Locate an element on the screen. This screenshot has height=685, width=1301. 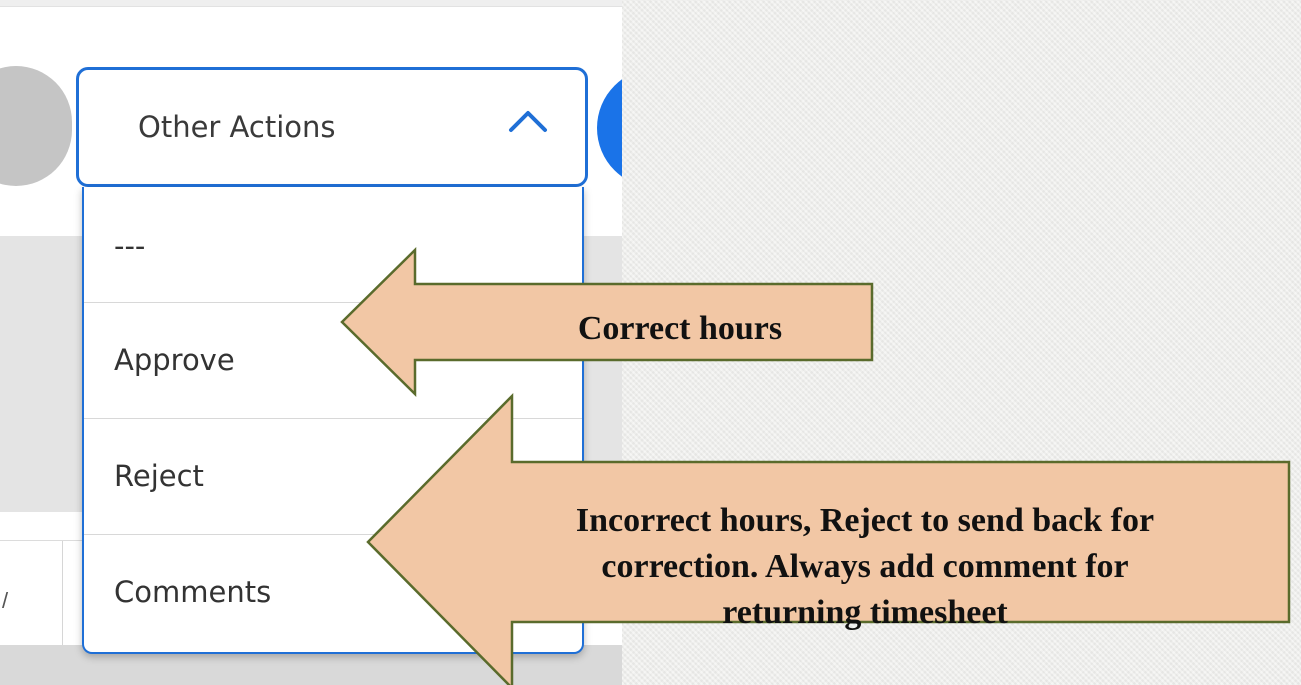
primary-action-button is located at coordinates (609, 128).